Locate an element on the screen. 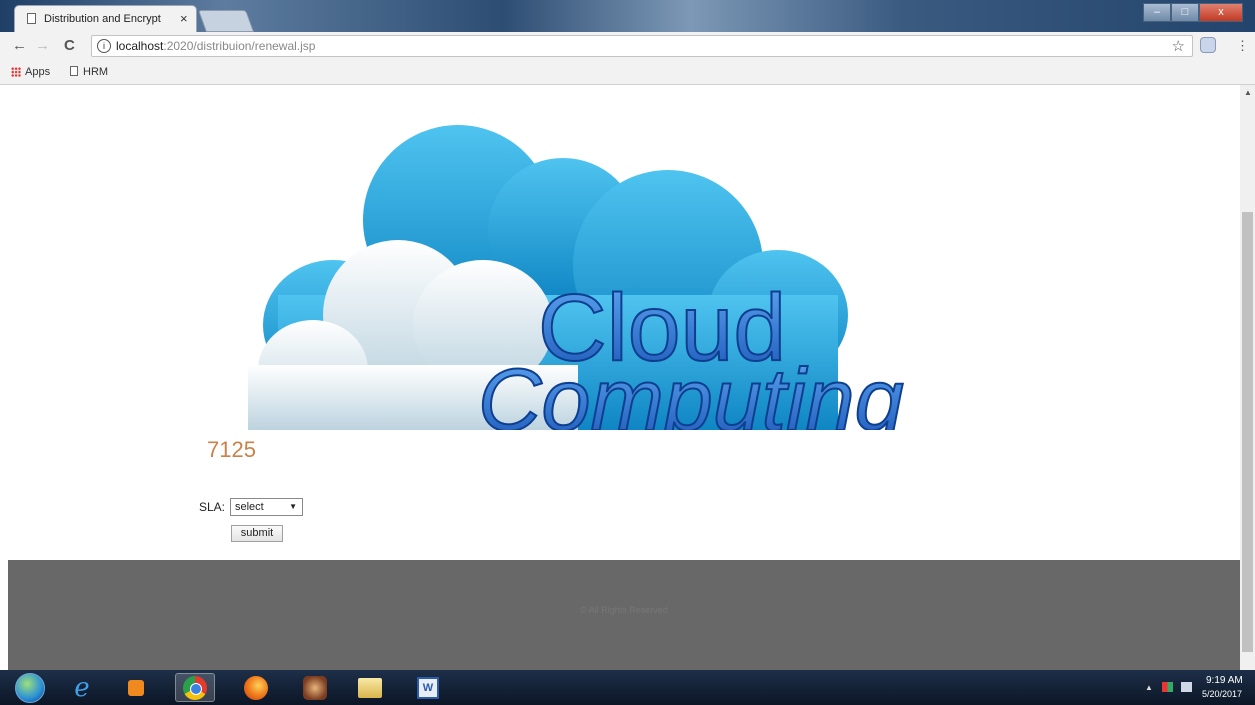 This screenshot has height=705, width=1255. taskbar-chrome is located at coordinates (195, 687).